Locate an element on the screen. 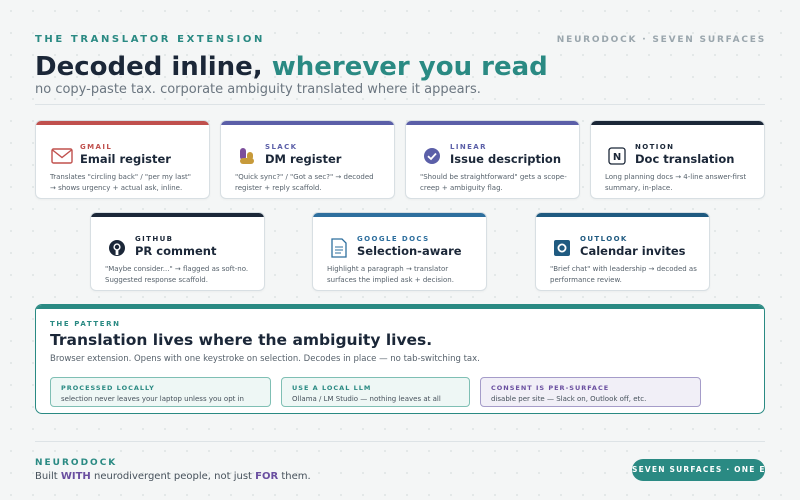  github-icon is located at coordinates (117, 248).